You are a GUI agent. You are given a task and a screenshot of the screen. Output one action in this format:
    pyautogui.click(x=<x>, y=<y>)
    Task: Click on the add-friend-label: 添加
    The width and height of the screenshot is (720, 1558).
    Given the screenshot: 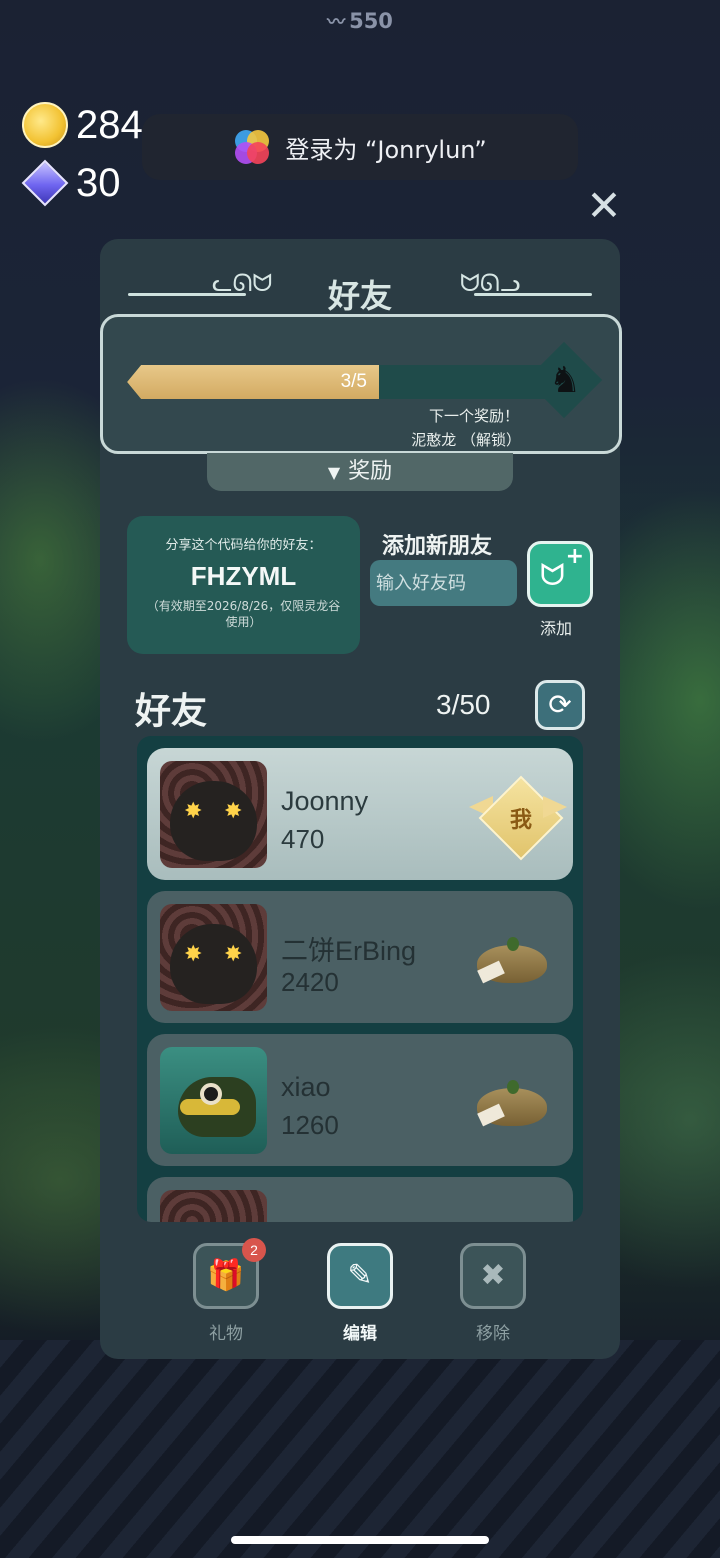 What is the action you would take?
    pyautogui.click(x=556, y=628)
    